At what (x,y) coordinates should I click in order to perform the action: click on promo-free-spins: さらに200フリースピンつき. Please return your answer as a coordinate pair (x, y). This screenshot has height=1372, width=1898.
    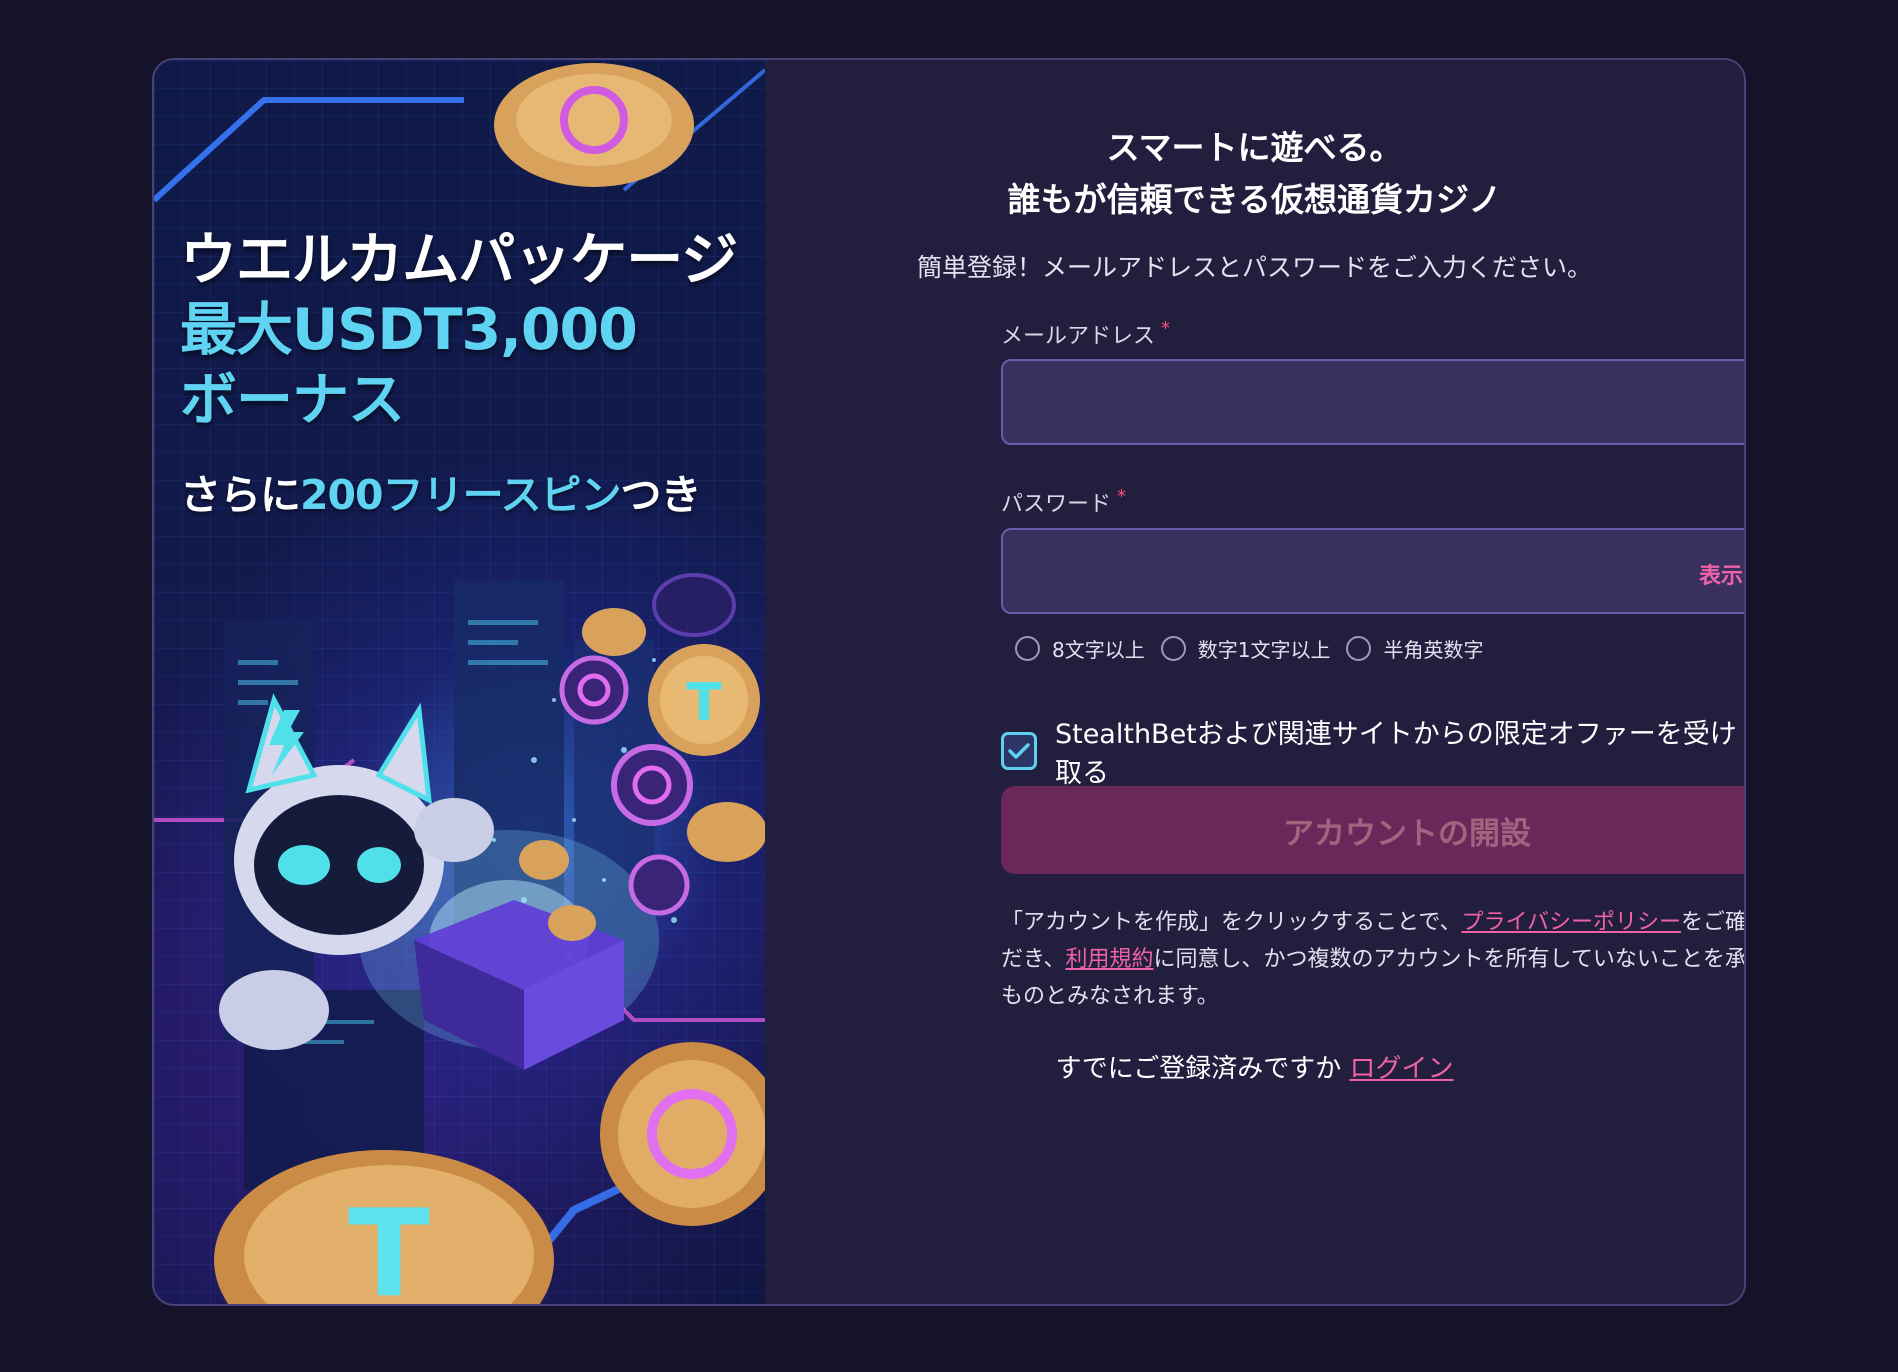
    Looking at the image, I should click on (458, 491).